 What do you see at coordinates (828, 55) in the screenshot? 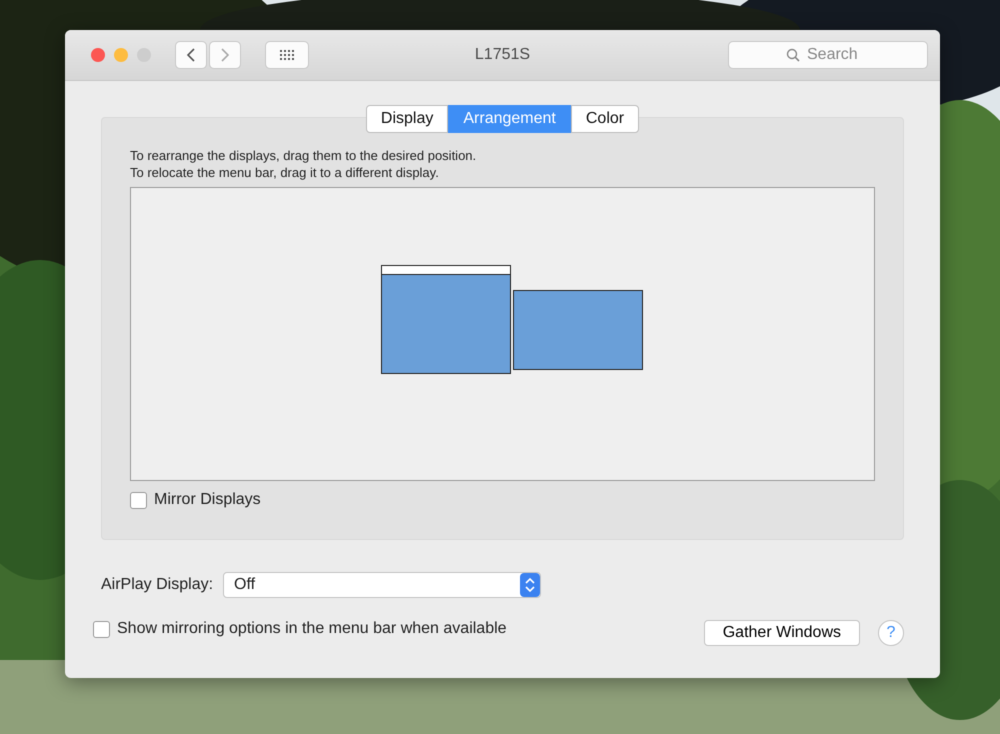
I see `search-field: Search` at bounding box center [828, 55].